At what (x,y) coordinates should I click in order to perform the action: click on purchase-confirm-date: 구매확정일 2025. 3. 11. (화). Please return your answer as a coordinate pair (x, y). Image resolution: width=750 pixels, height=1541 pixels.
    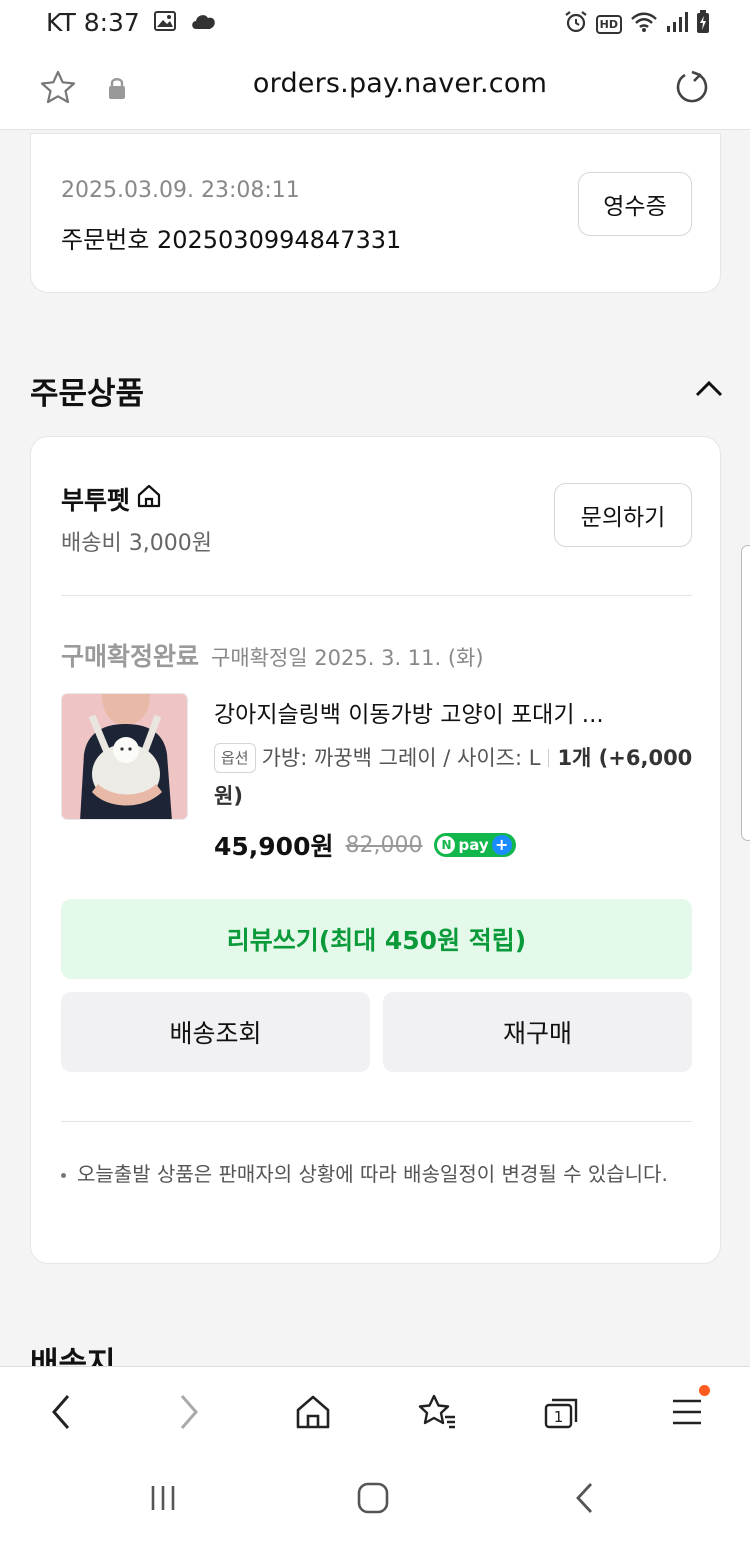
    Looking at the image, I should click on (347, 658).